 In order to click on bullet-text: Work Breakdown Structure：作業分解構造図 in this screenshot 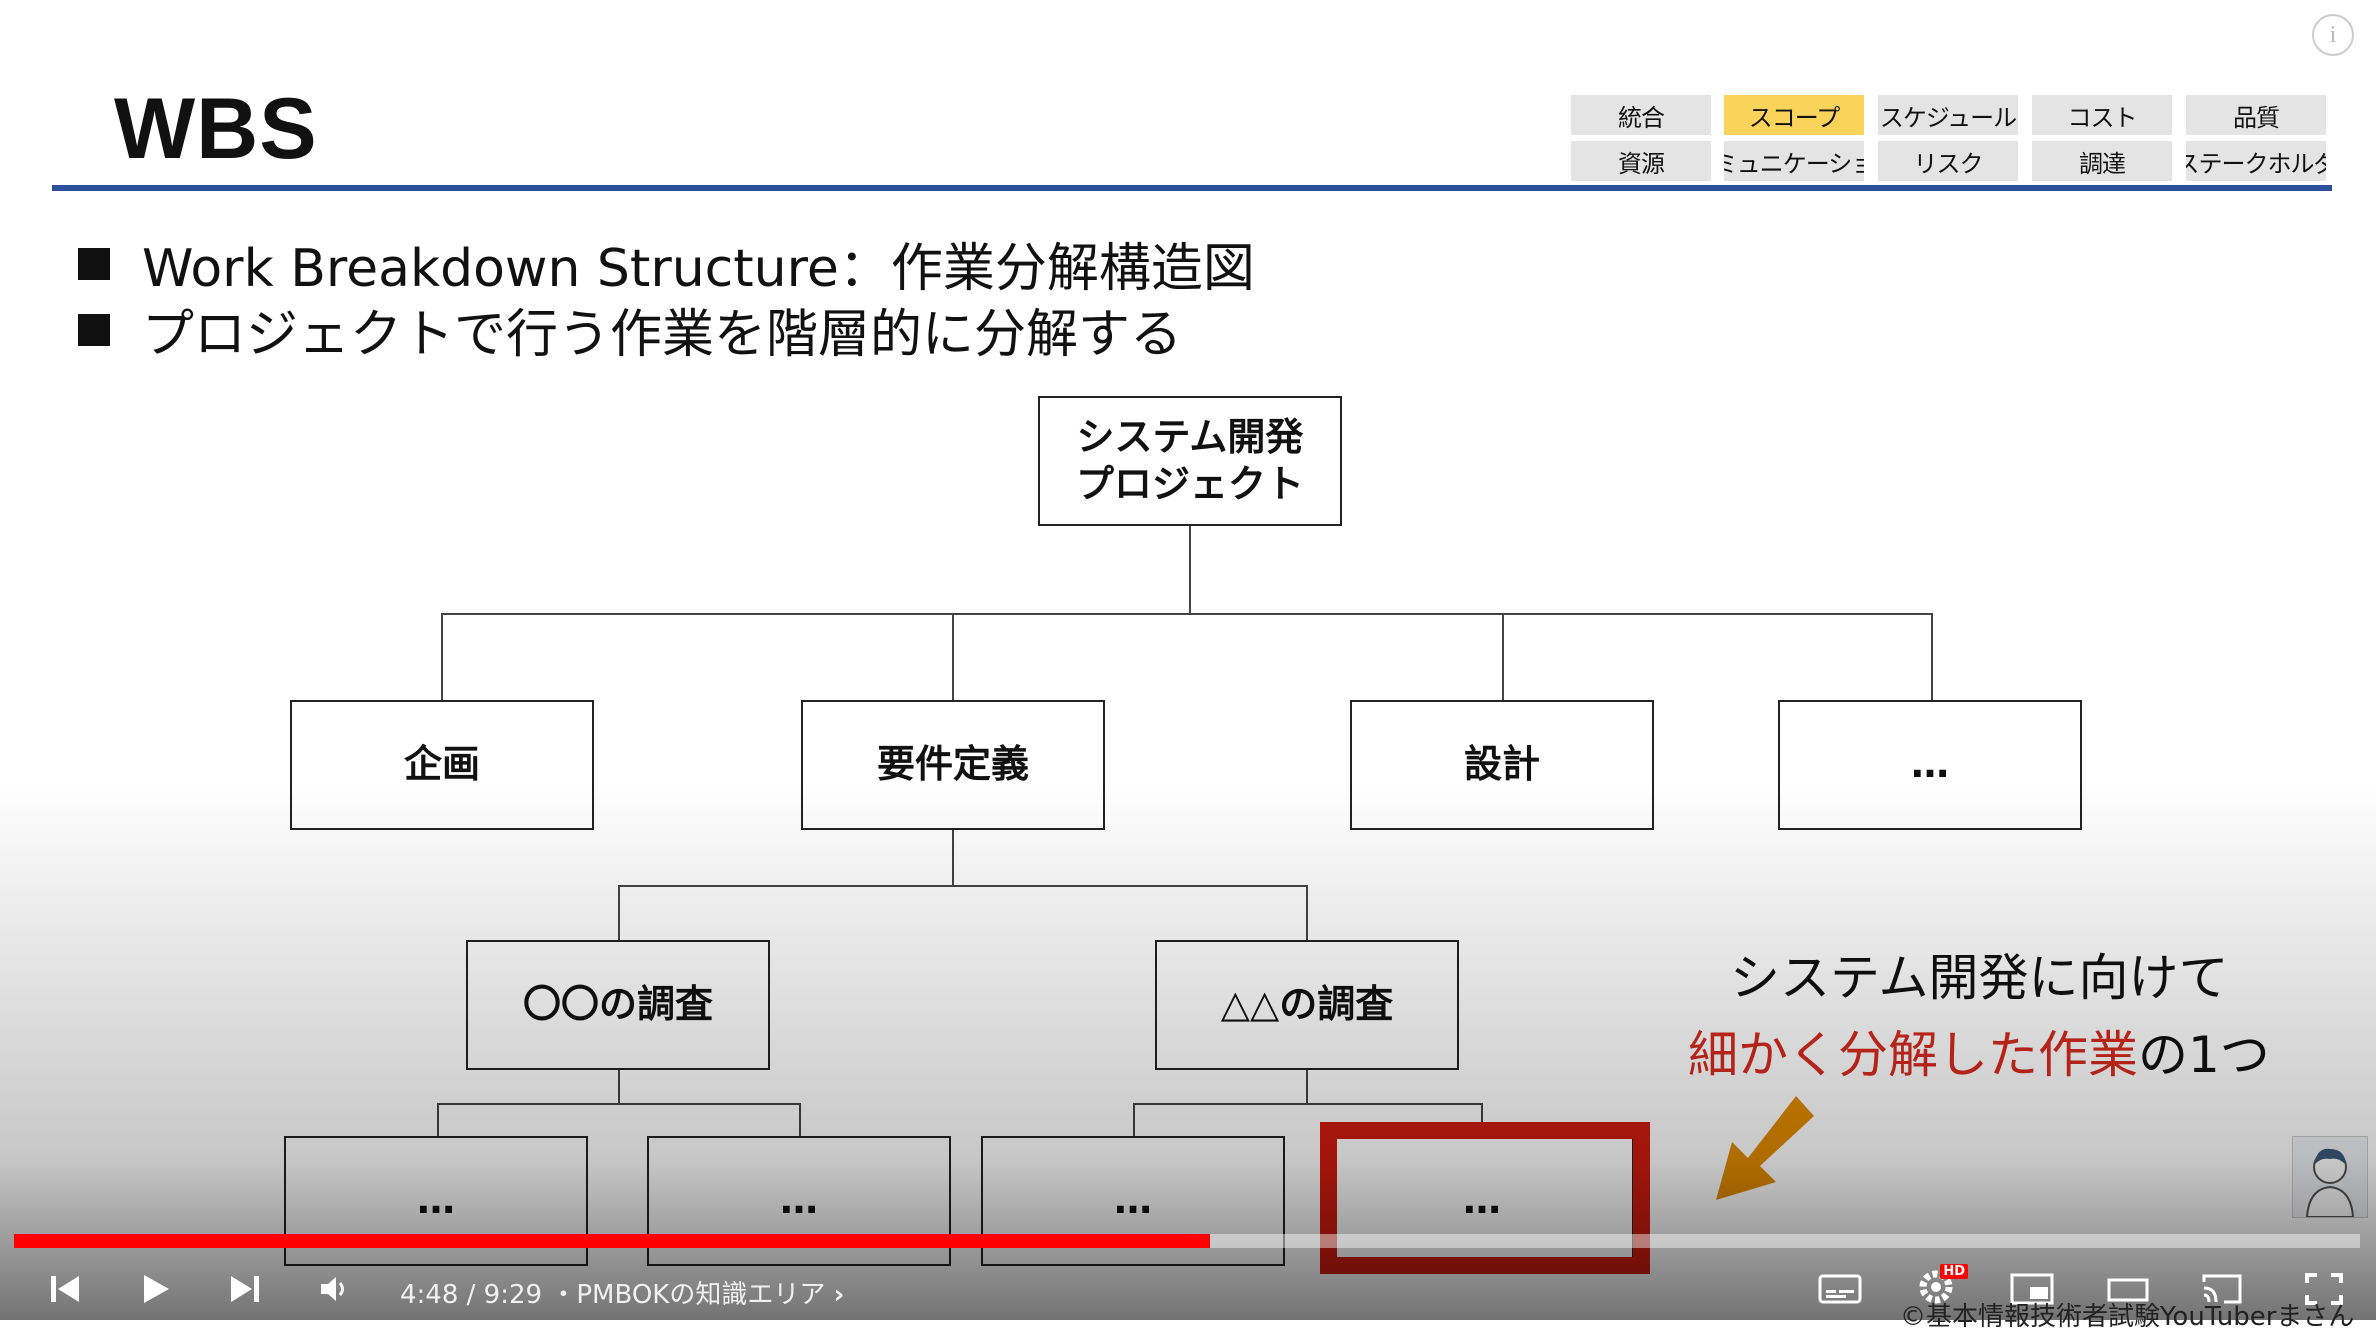, I will do `click(698, 269)`.